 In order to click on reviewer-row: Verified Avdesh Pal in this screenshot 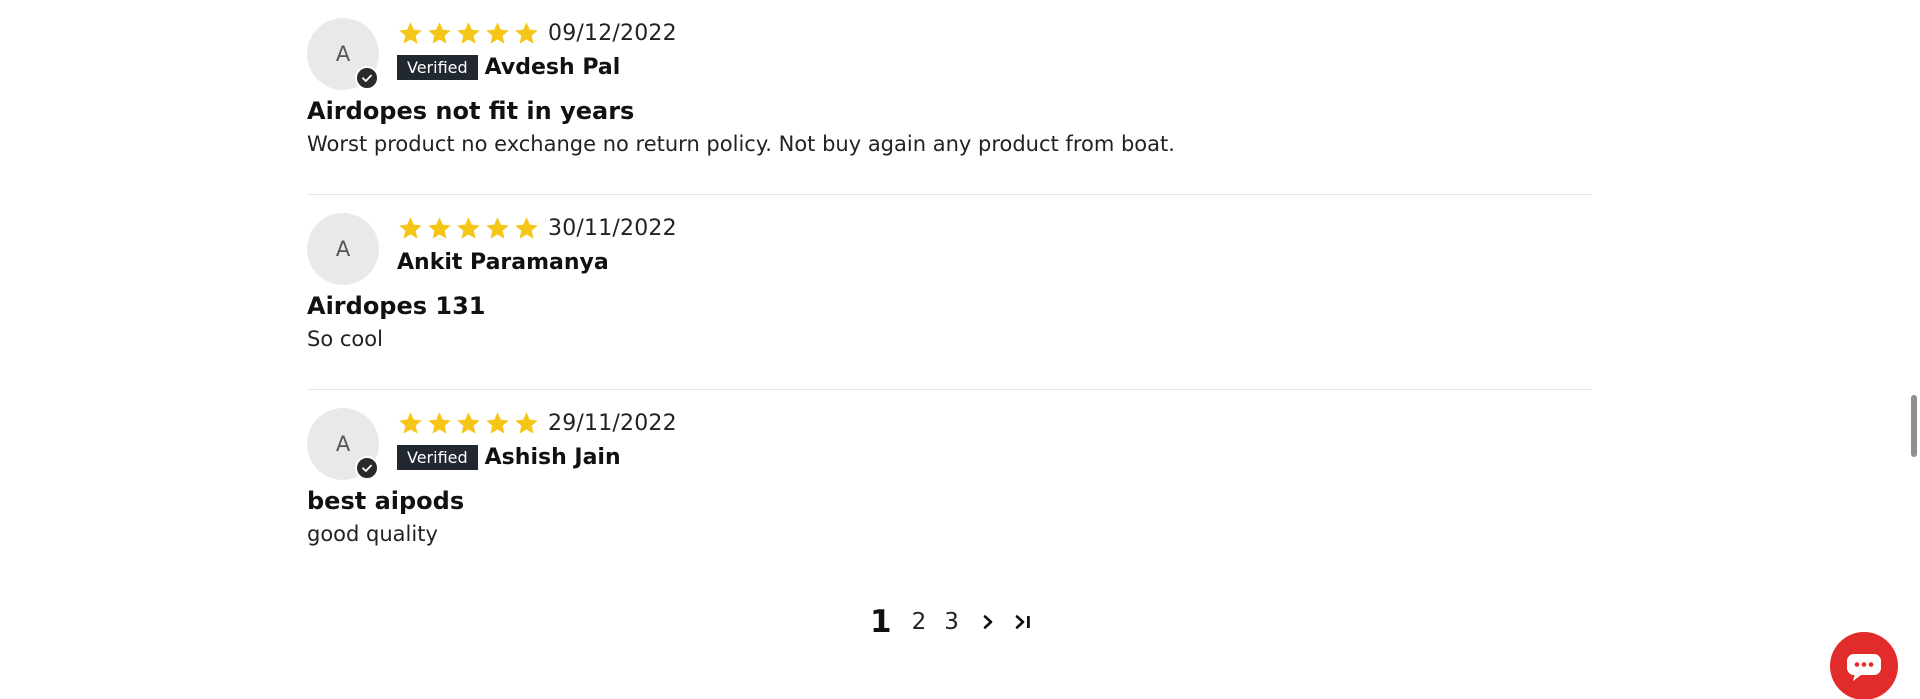, I will do `click(537, 67)`.